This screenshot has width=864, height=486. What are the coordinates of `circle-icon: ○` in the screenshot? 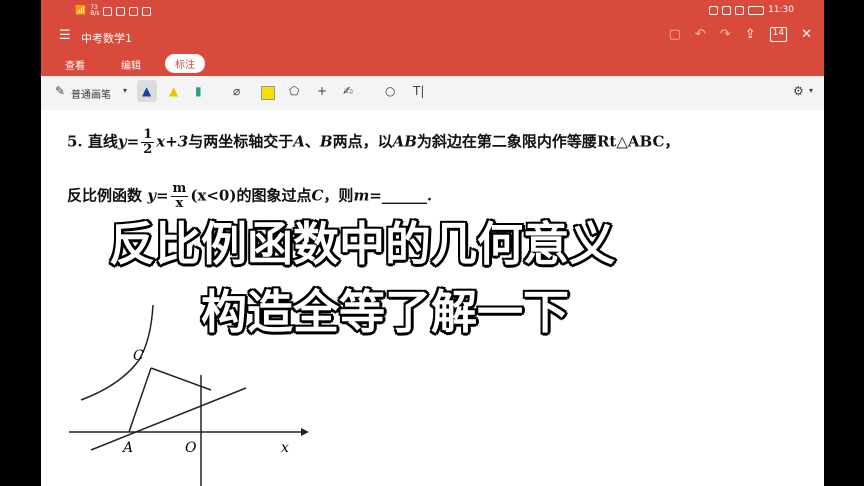 It's located at (390, 91).